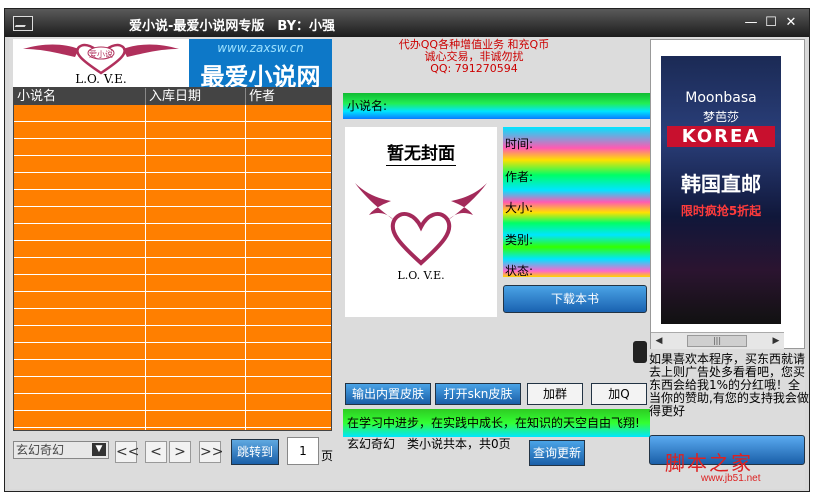 The image size is (819, 496). What do you see at coordinates (557, 453) in the screenshot?
I see `check-update-button: 查询更新` at bounding box center [557, 453].